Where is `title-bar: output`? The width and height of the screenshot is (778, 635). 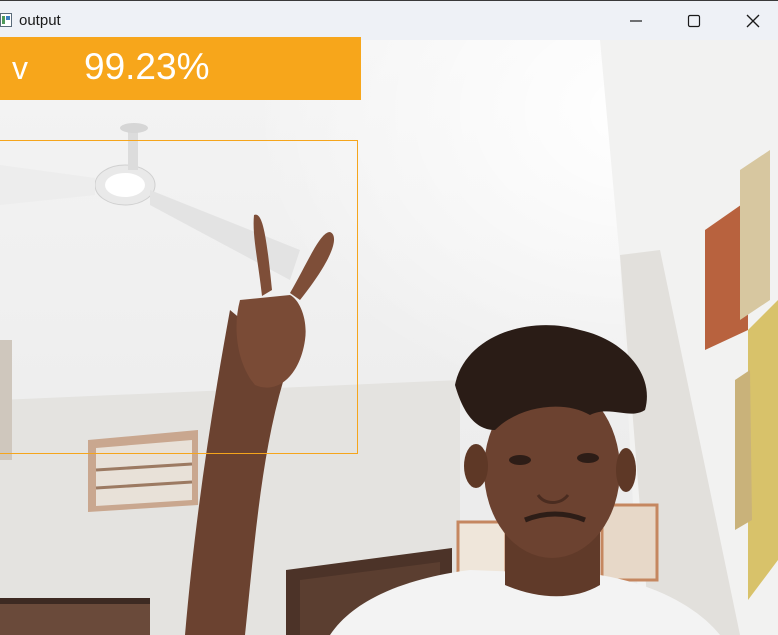
title-bar: output is located at coordinates (389, 20).